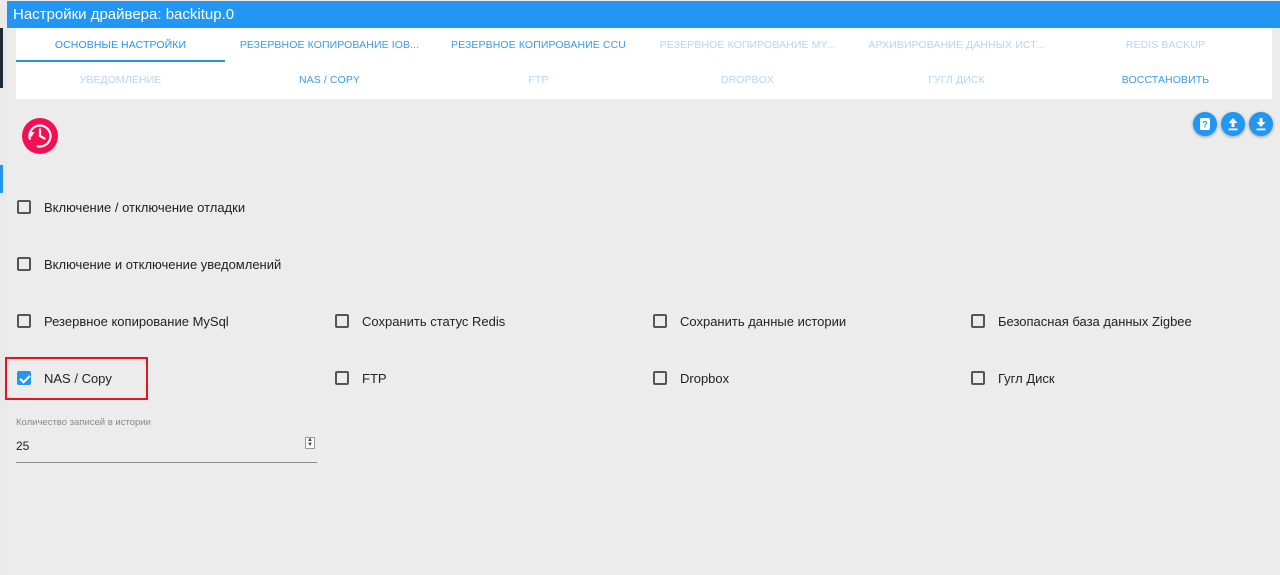  What do you see at coordinates (1233, 124) in the screenshot?
I see `upload-icon` at bounding box center [1233, 124].